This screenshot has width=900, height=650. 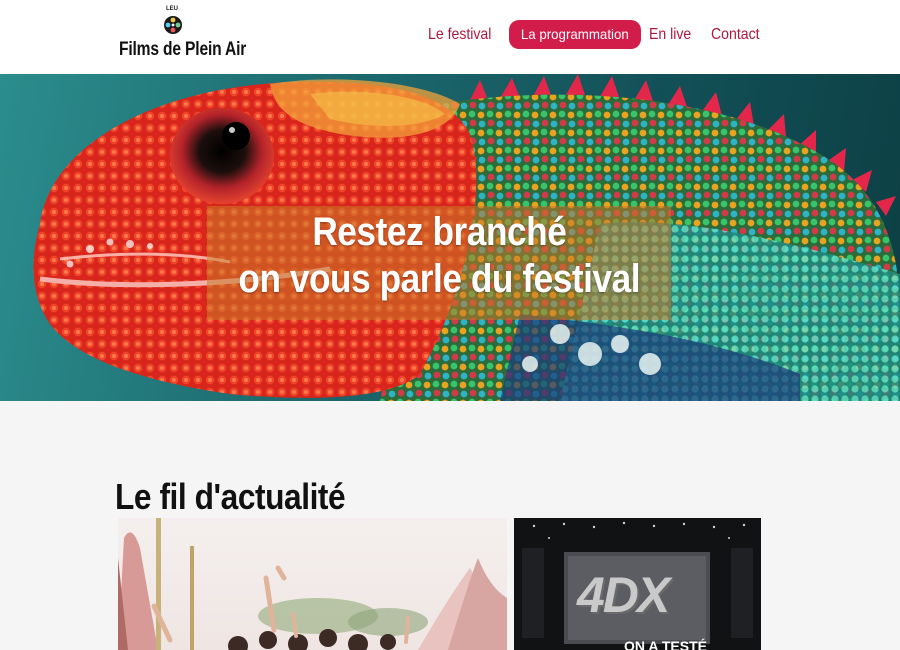 What do you see at coordinates (623, 595) in the screenshot?
I see `4dx-logo-text: 4DX` at bounding box center [623, 595].